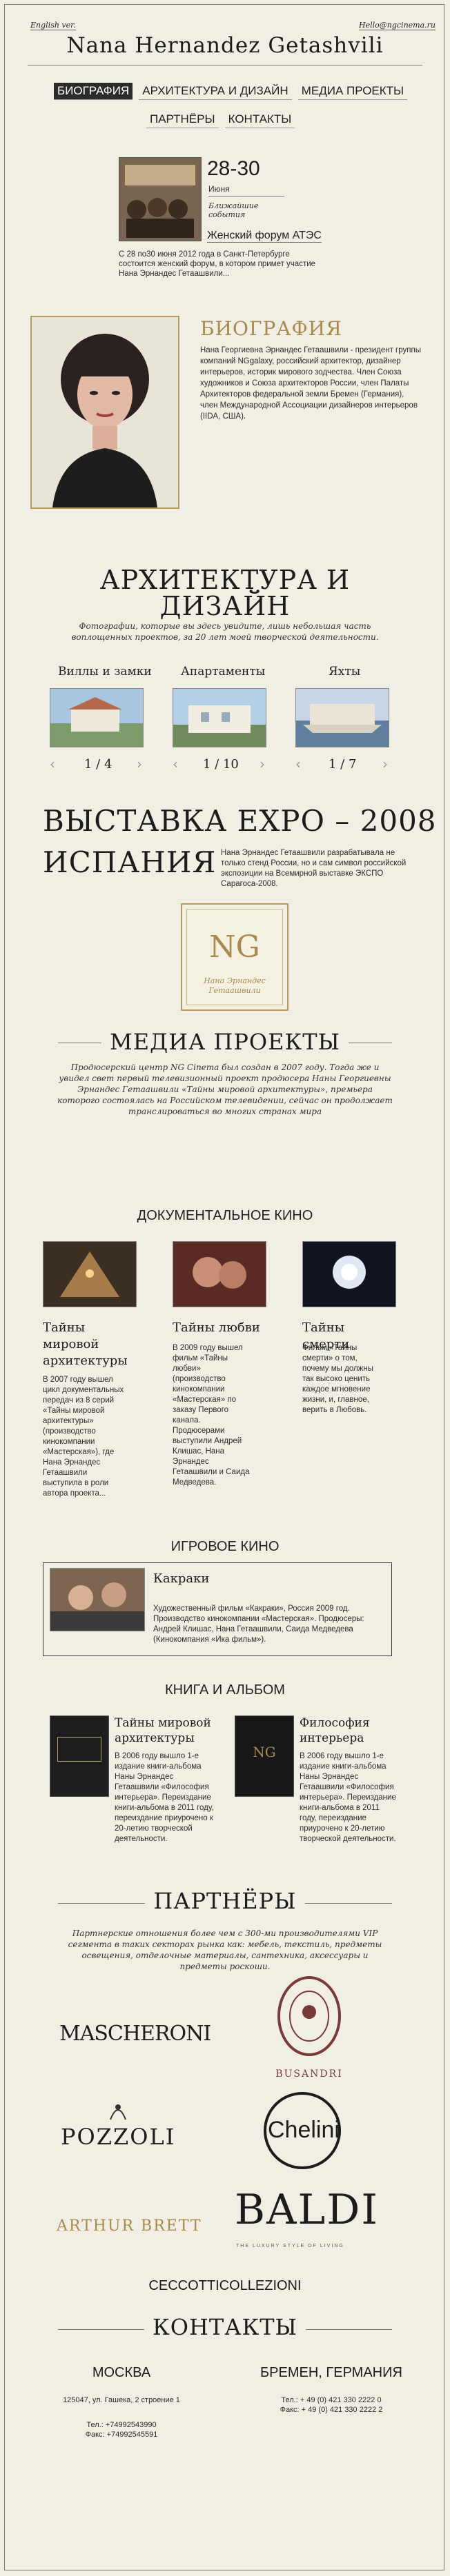  Describe the element at coordinates (290, 2246) in the screenshot. I see `partner-logo-baldi-tagline: THE LUXURY STYLE OF LIVING` at that location.